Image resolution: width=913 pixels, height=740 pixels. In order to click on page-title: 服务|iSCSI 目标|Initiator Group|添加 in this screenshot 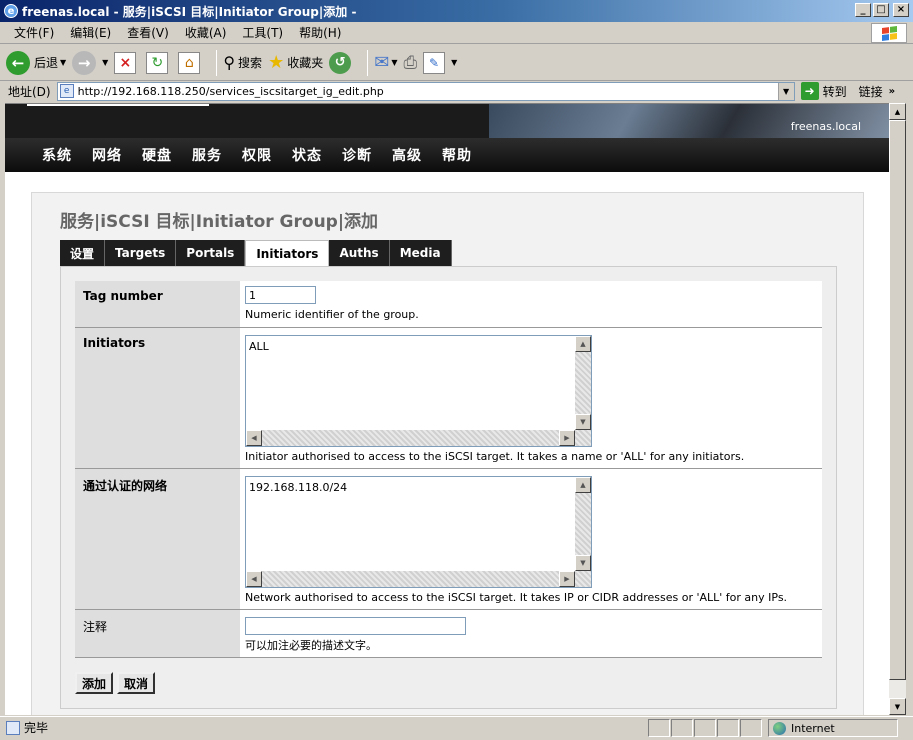, I will do `click(219, 222)`.